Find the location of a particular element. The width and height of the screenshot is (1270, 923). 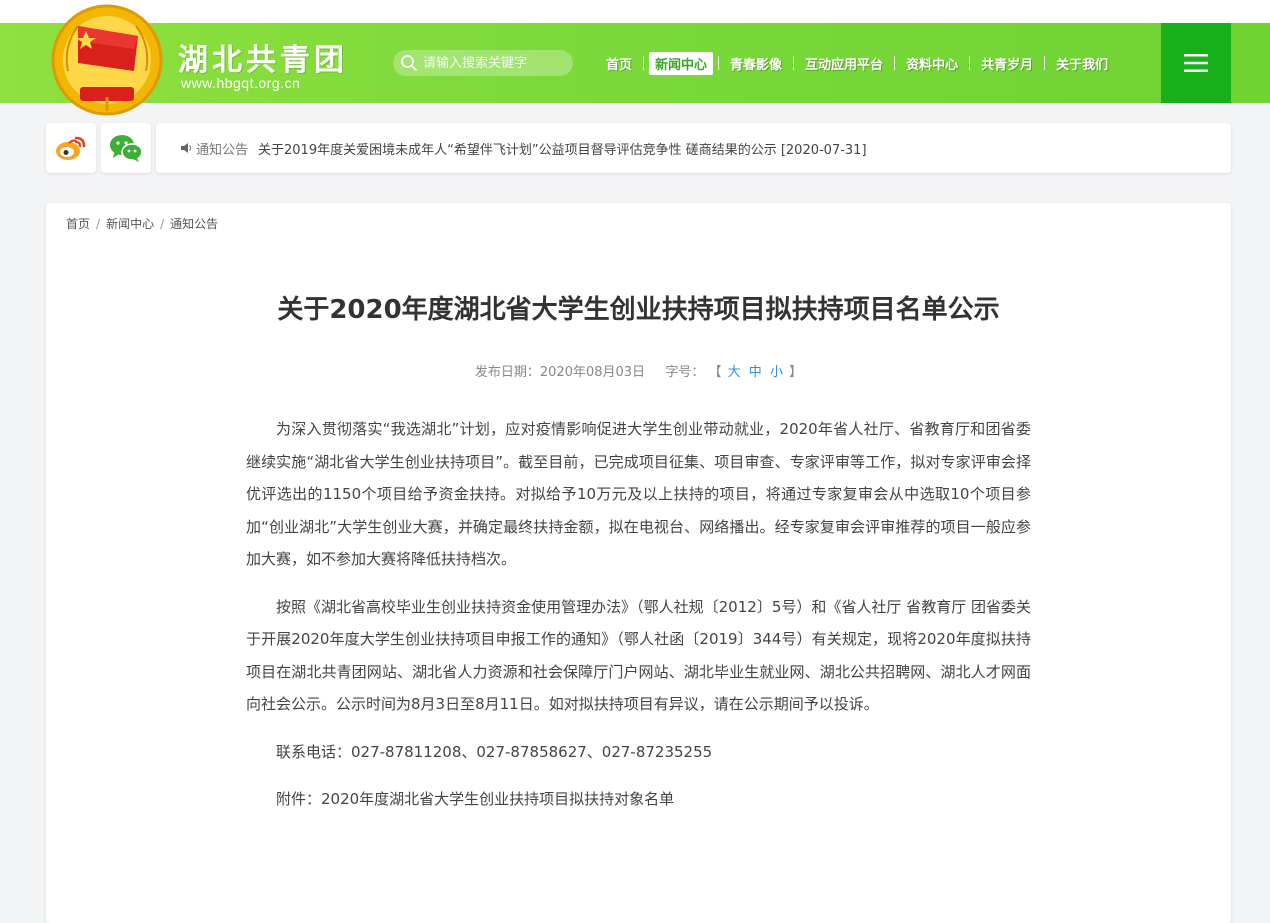

notice-label: 通知公告 is located at coordinates (222, 150).